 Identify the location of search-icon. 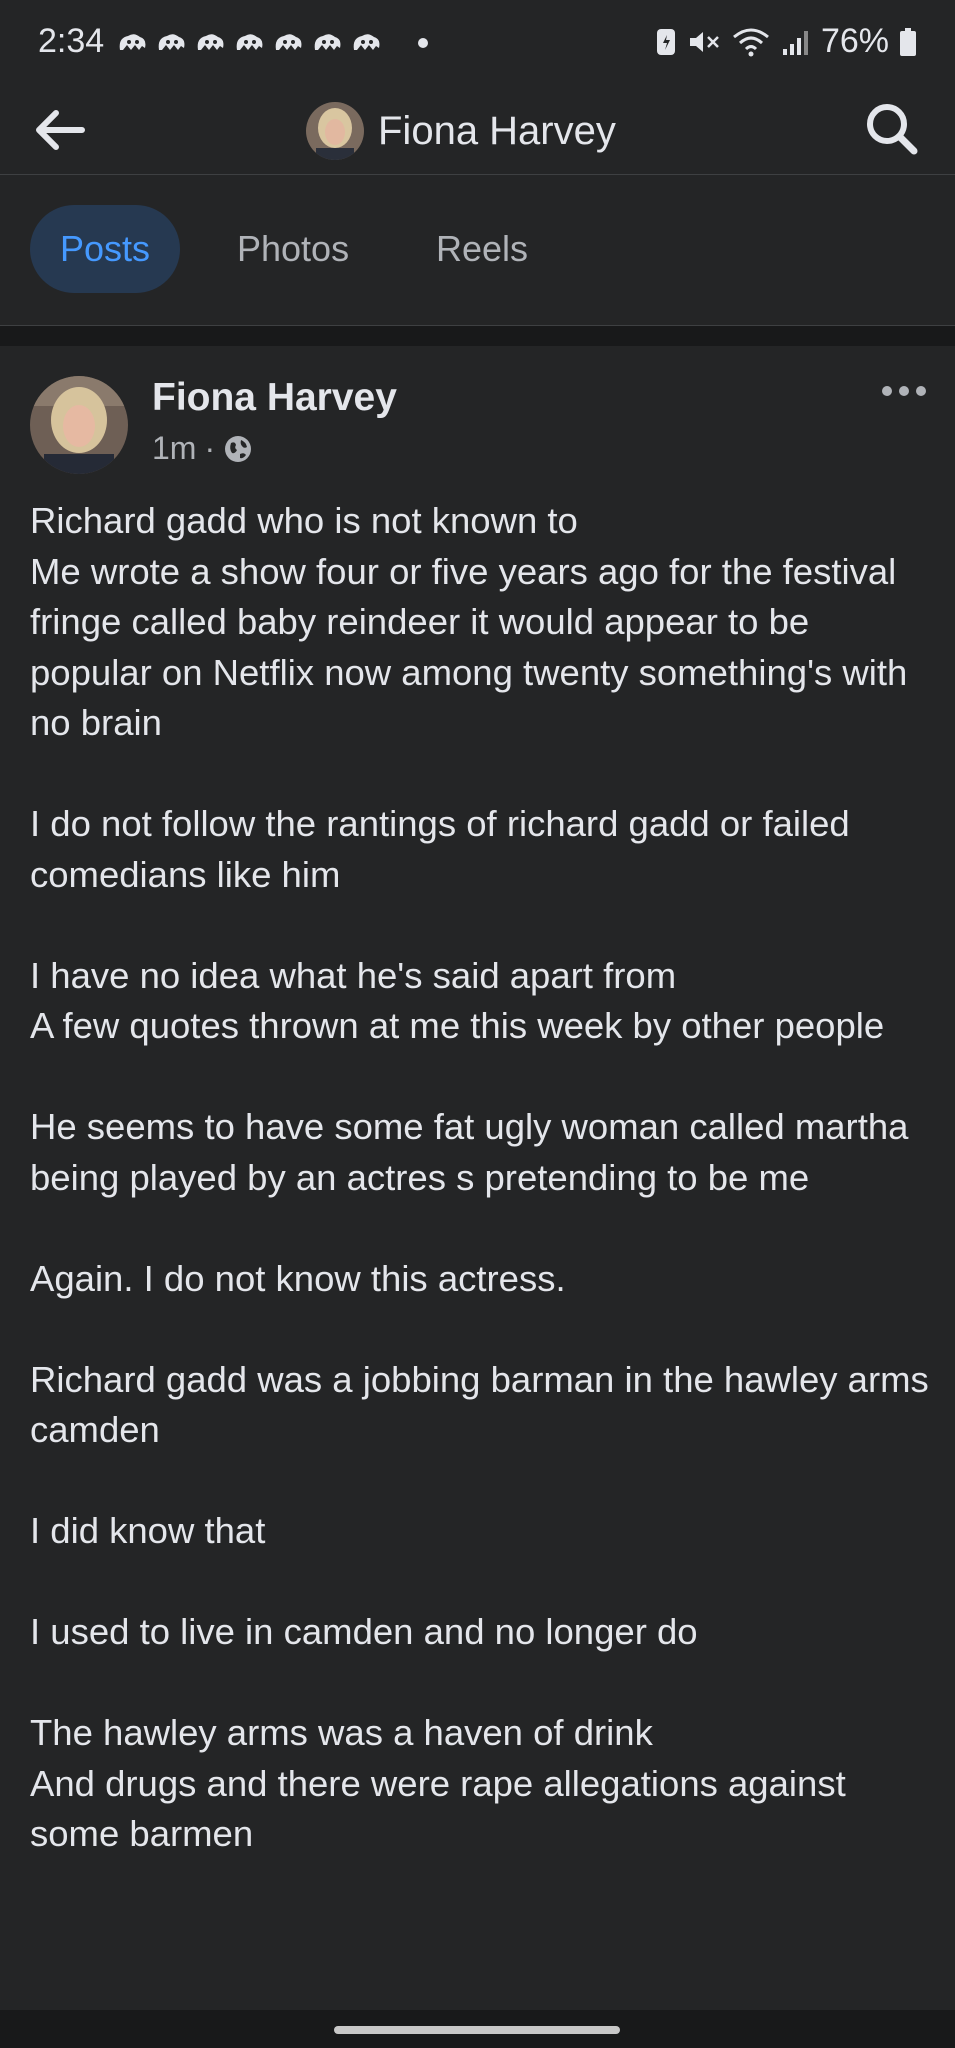
(892, 129).